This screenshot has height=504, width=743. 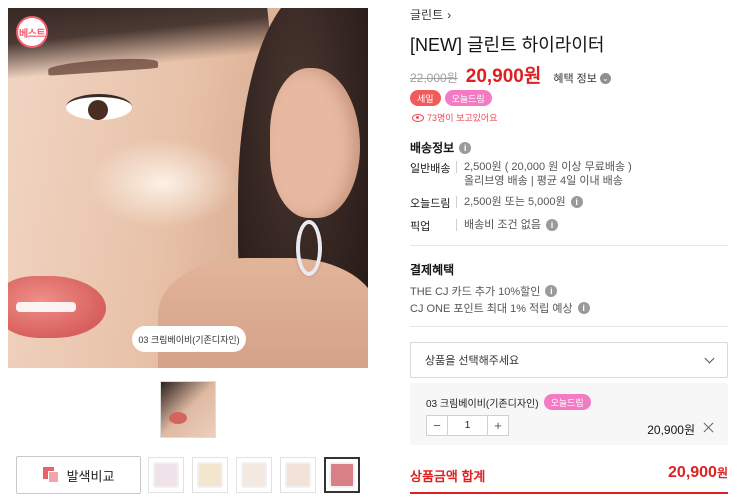 I want to click on color-compare-label: 발색비교, so click(x=90, y=476).